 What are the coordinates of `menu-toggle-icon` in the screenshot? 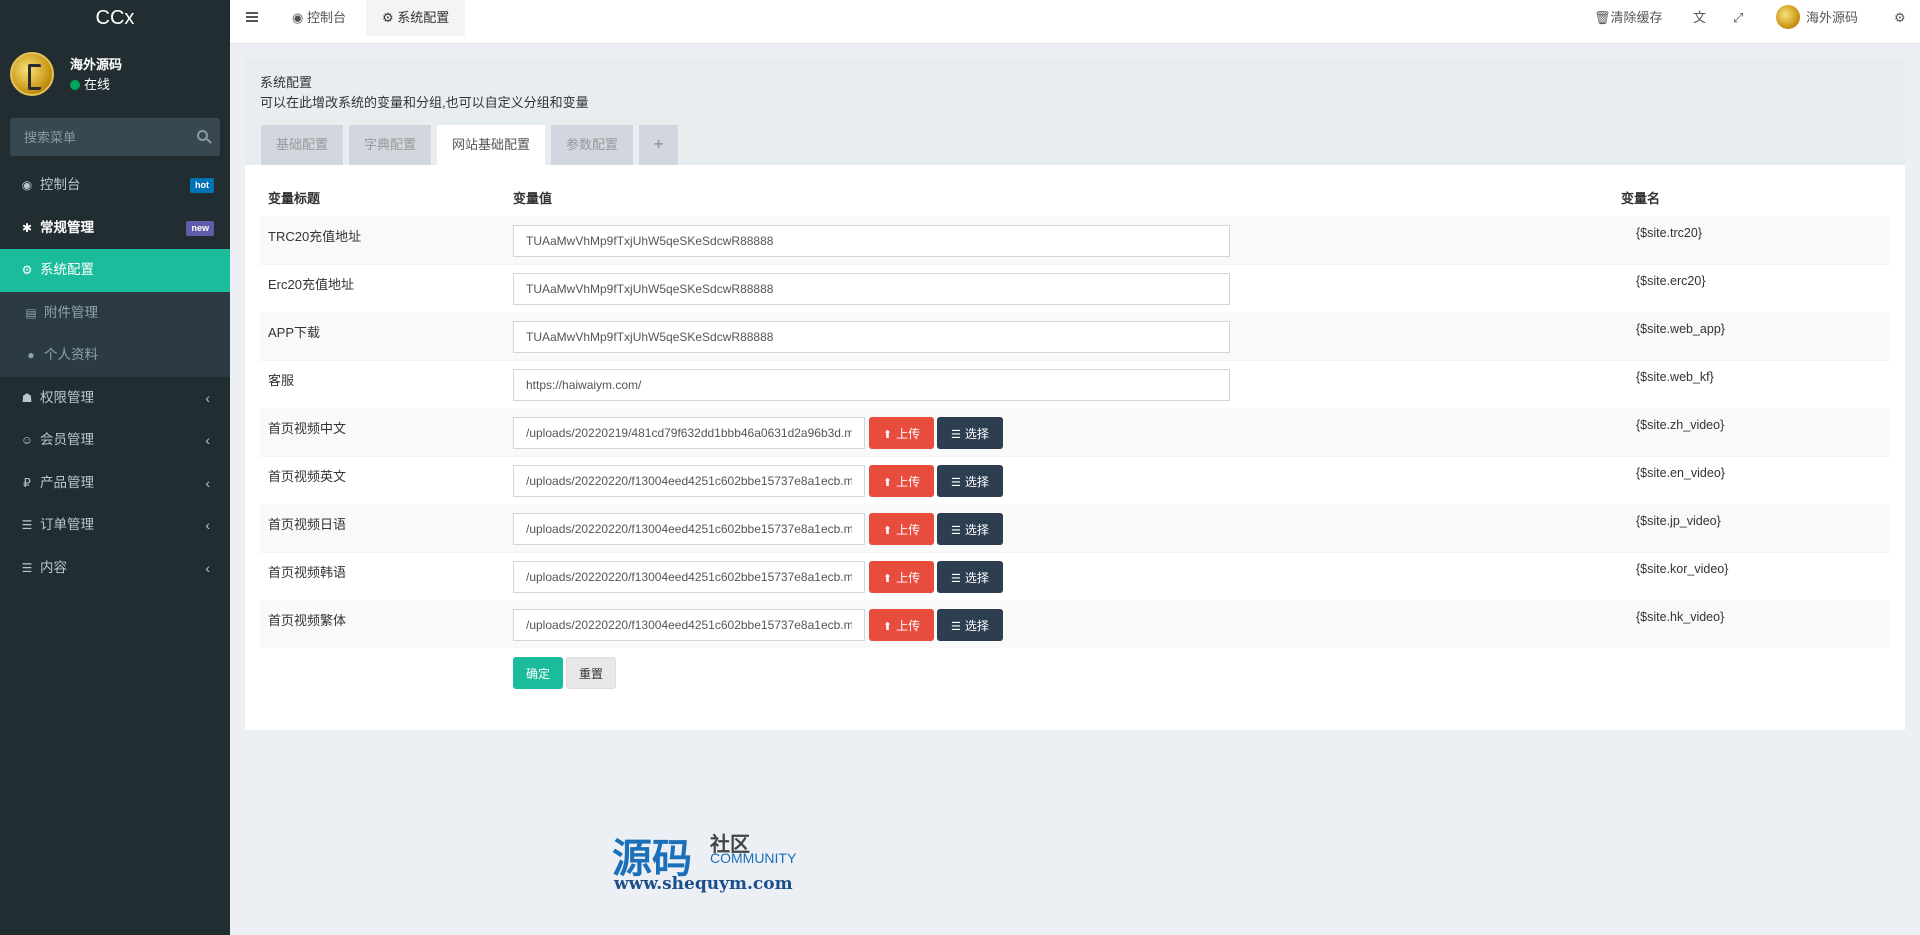 It's located at (252, 17).